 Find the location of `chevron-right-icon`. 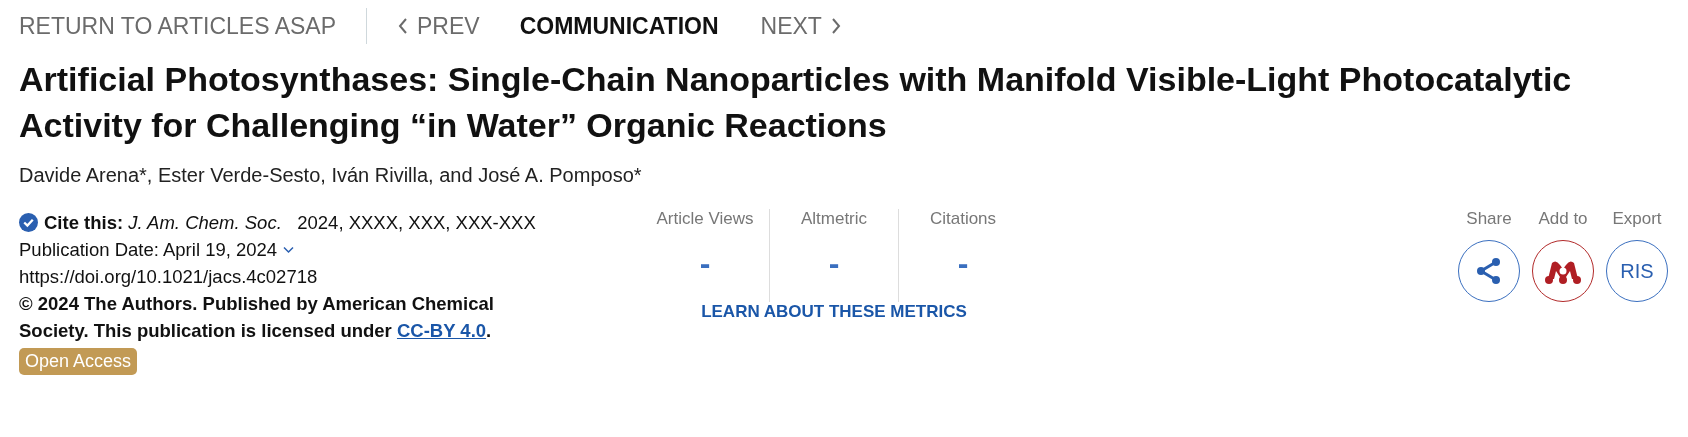

chevron-right-icon is located at coordinates (835, 26).